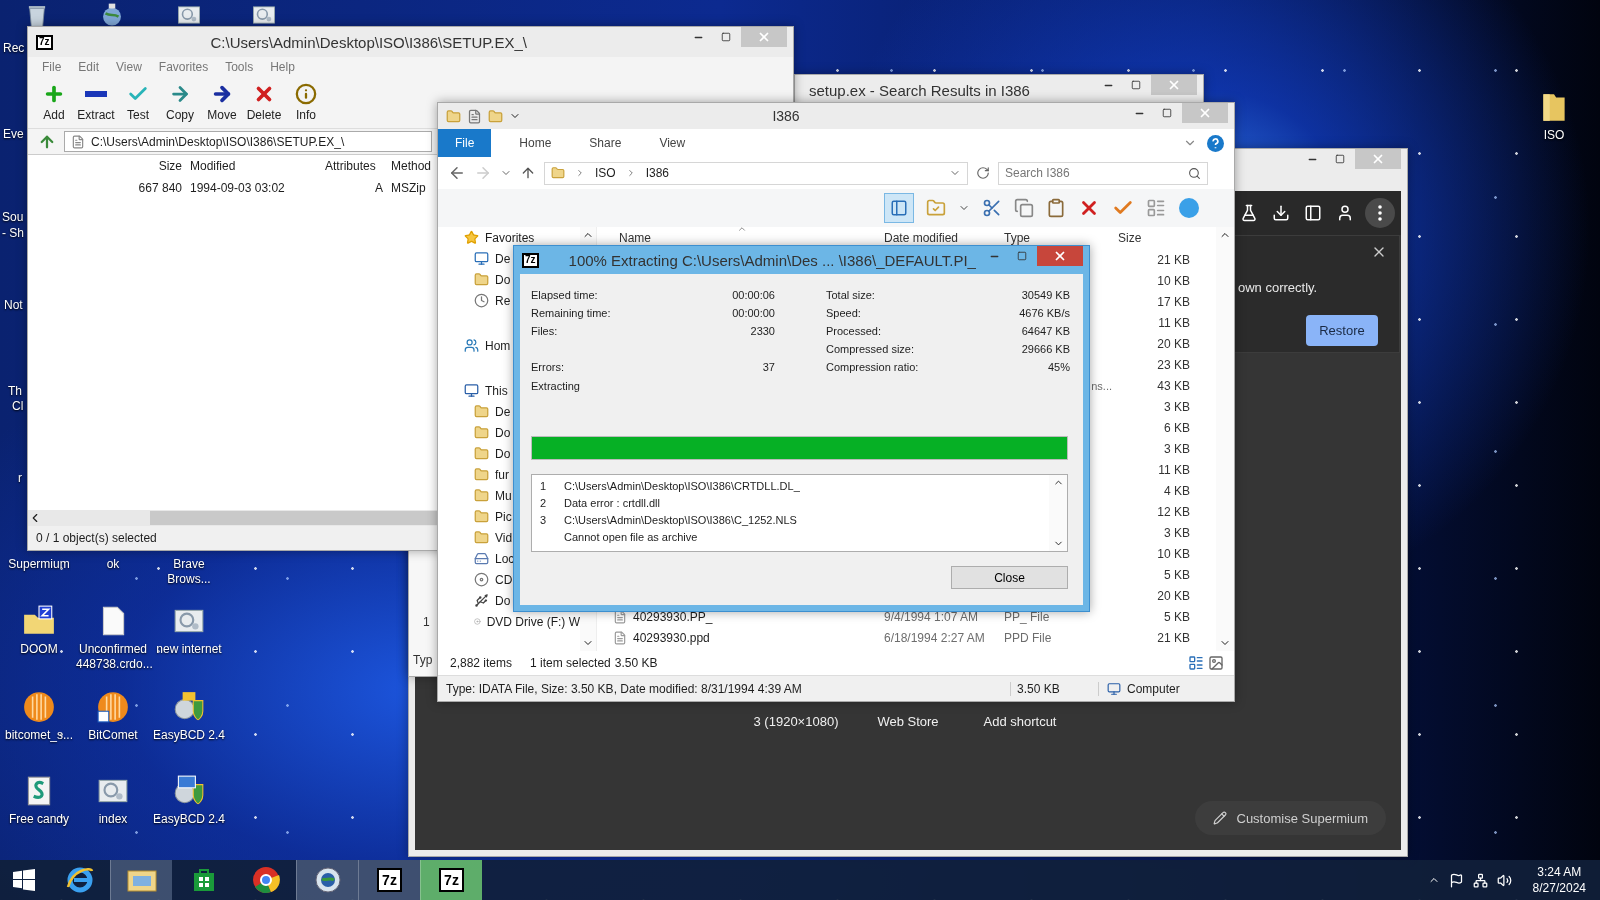 This screenshot has height=900, width=1600. I want to click on speaker-icon, so click(1504, 880).